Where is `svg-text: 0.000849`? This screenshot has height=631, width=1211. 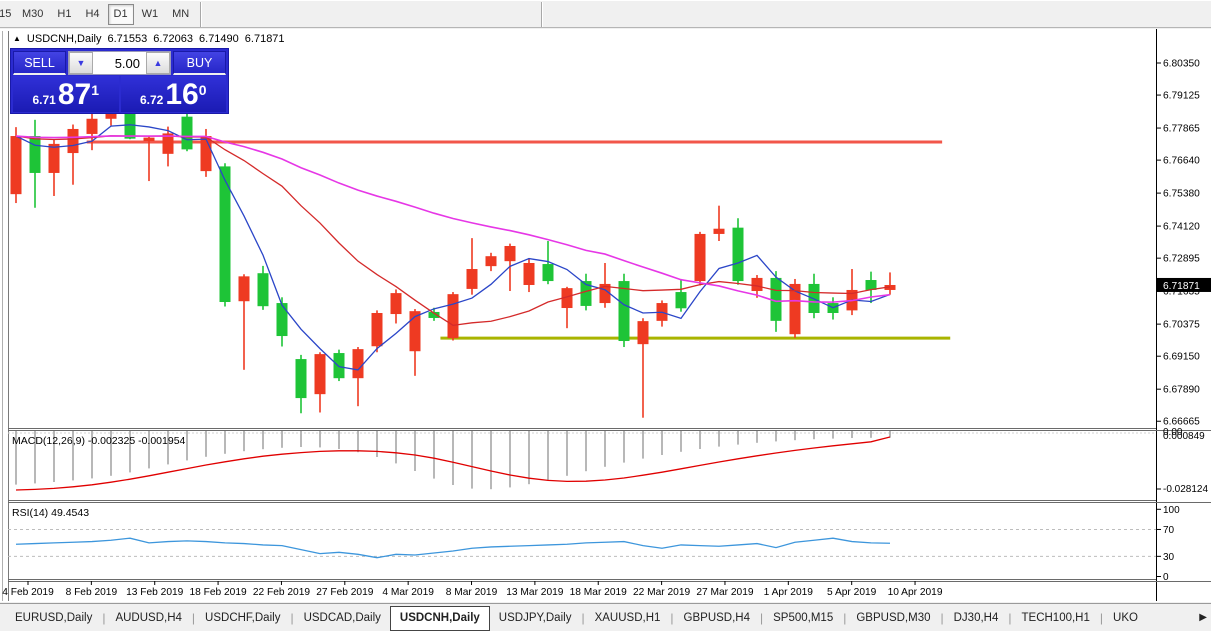
svg-text: 0.000849 is located at coordinates (1184, 436).